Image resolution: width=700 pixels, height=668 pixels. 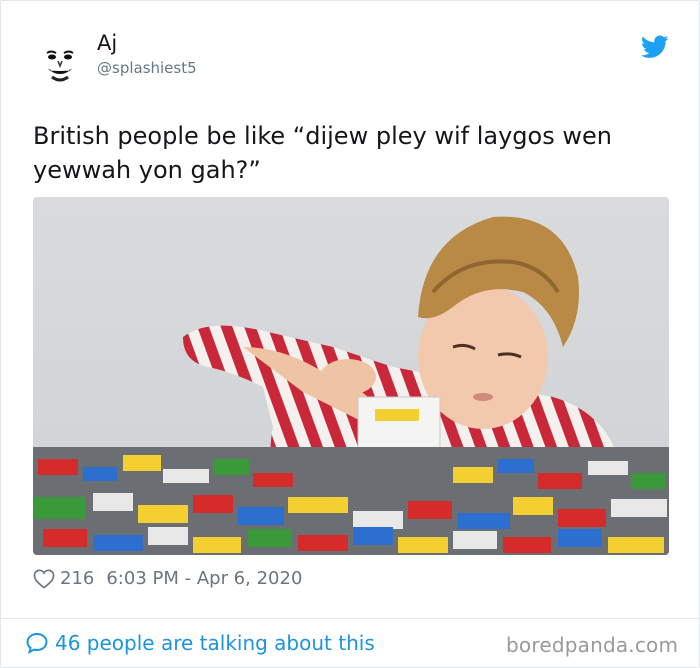 What do you see at coordinates (44, 579) in the screenshot?
I see `heart-icon` at bounding box center [44, 579].